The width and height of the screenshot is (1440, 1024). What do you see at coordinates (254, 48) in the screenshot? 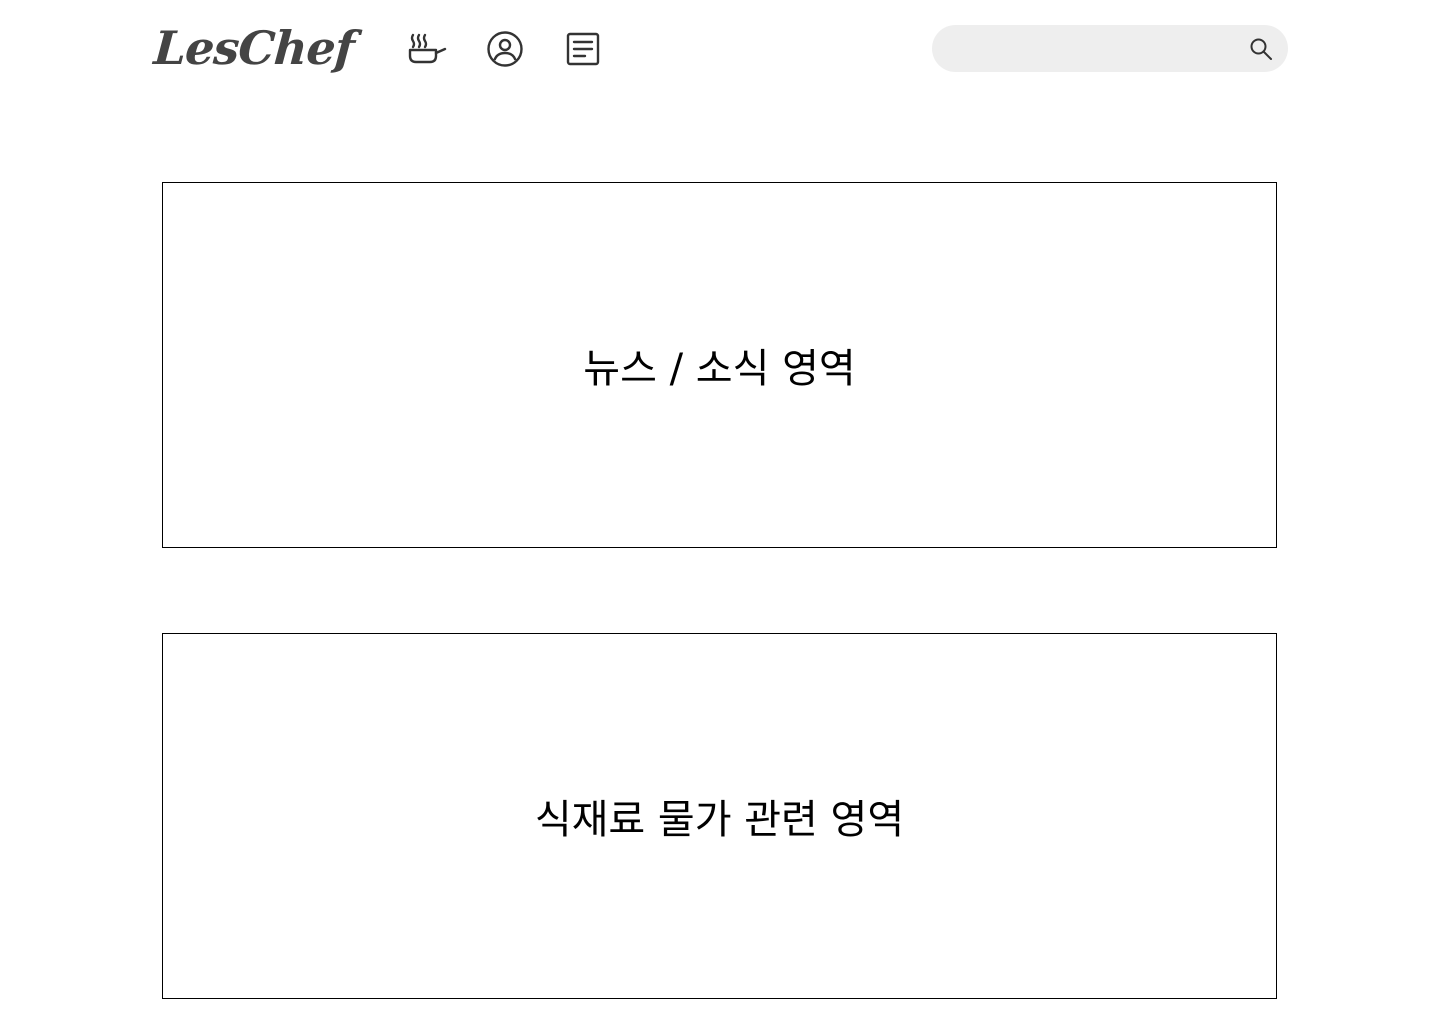
I see `logo: LesChef` at bounding box center [254, 48].